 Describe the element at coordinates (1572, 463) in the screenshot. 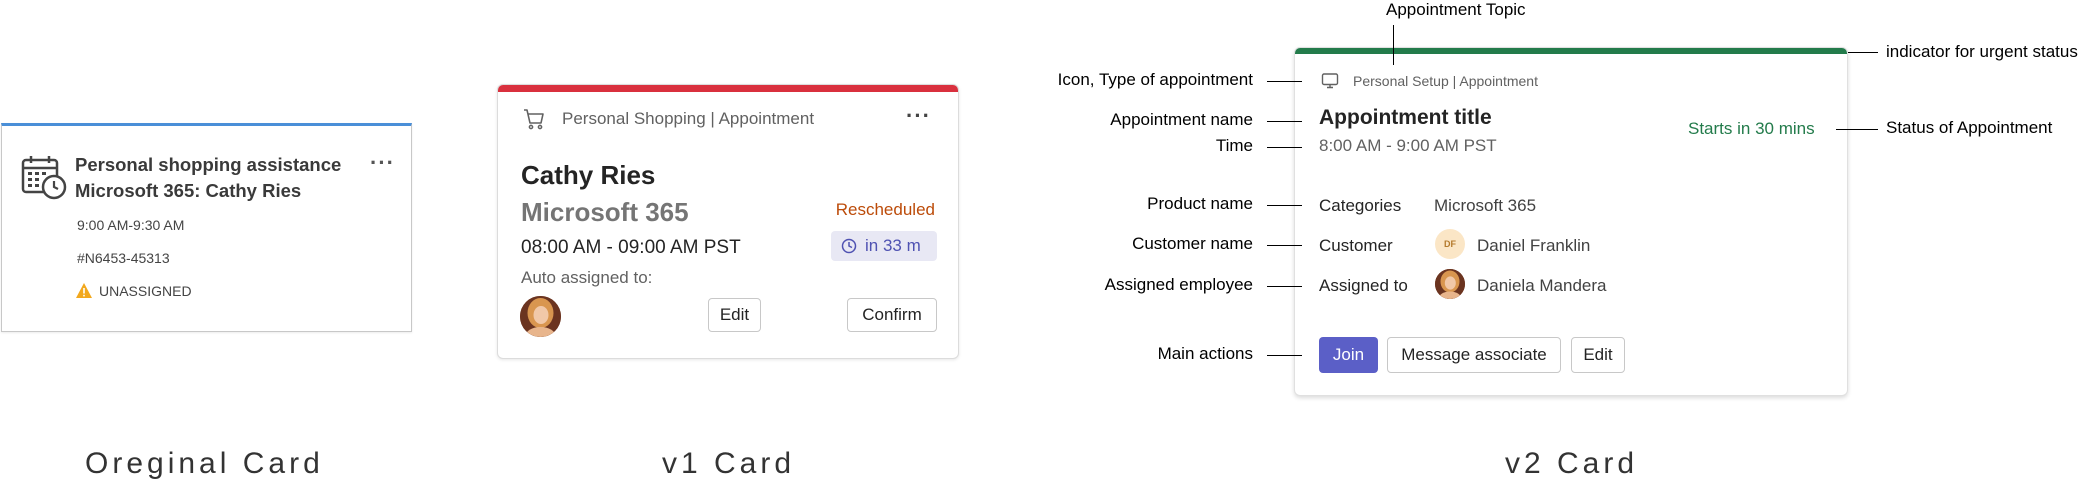

I see `caption-v2: v2 Card` at that location.